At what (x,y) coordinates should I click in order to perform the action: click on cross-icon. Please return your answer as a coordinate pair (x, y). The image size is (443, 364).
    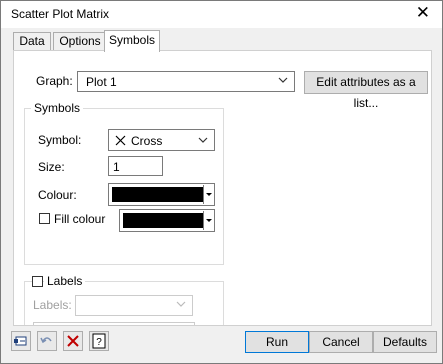
    Looking at the image, I should click on (120, 140).